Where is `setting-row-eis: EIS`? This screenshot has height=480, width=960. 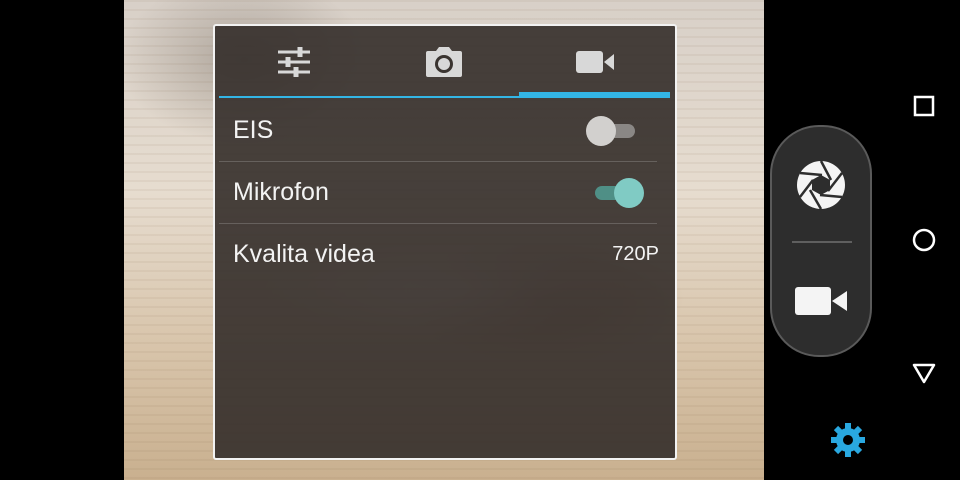 setting-row-eis: EIS is located at coordinates (438, 130).